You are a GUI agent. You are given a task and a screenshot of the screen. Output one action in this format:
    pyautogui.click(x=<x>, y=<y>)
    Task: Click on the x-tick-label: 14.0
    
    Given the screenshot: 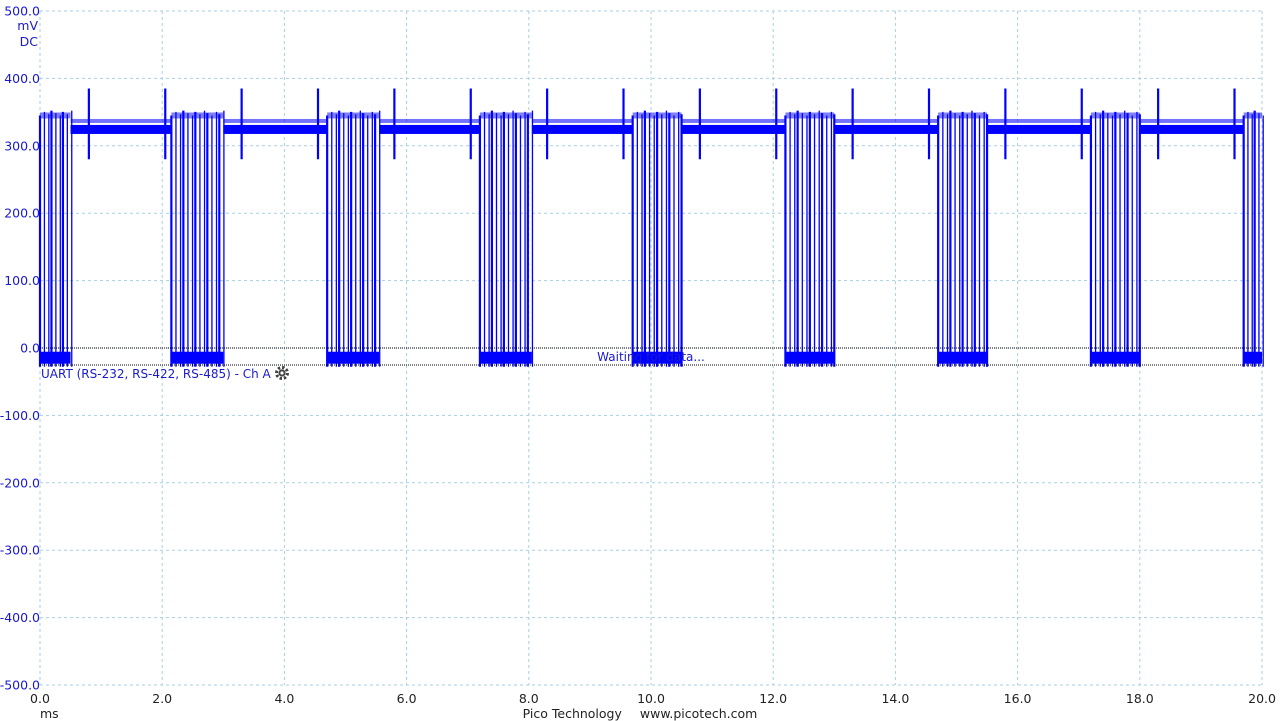 What is the action you would take?
    pyautogui.click(x=895, y=698)
    